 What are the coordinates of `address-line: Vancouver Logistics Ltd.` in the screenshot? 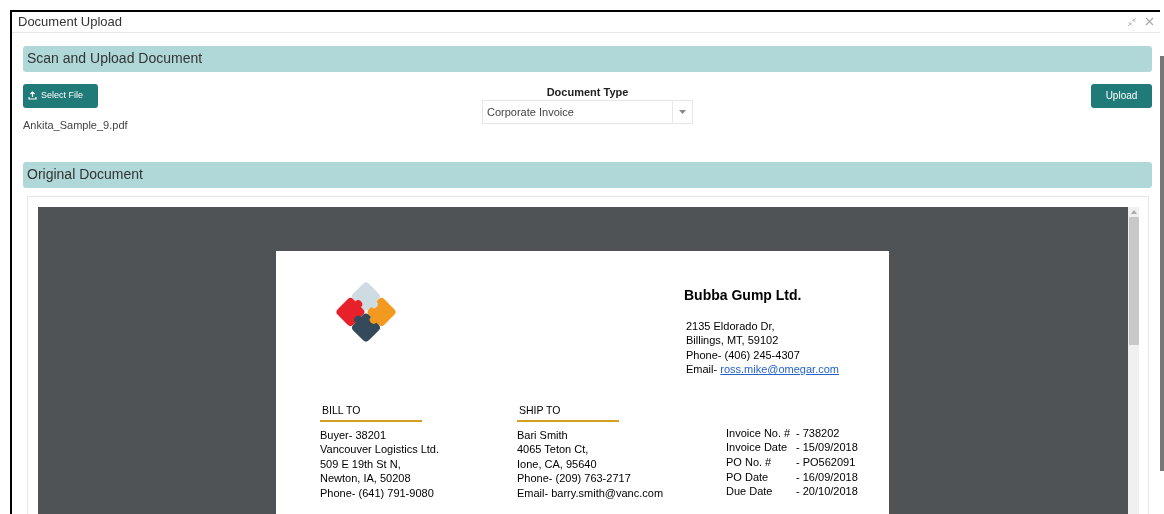 It's located at (380, 449).